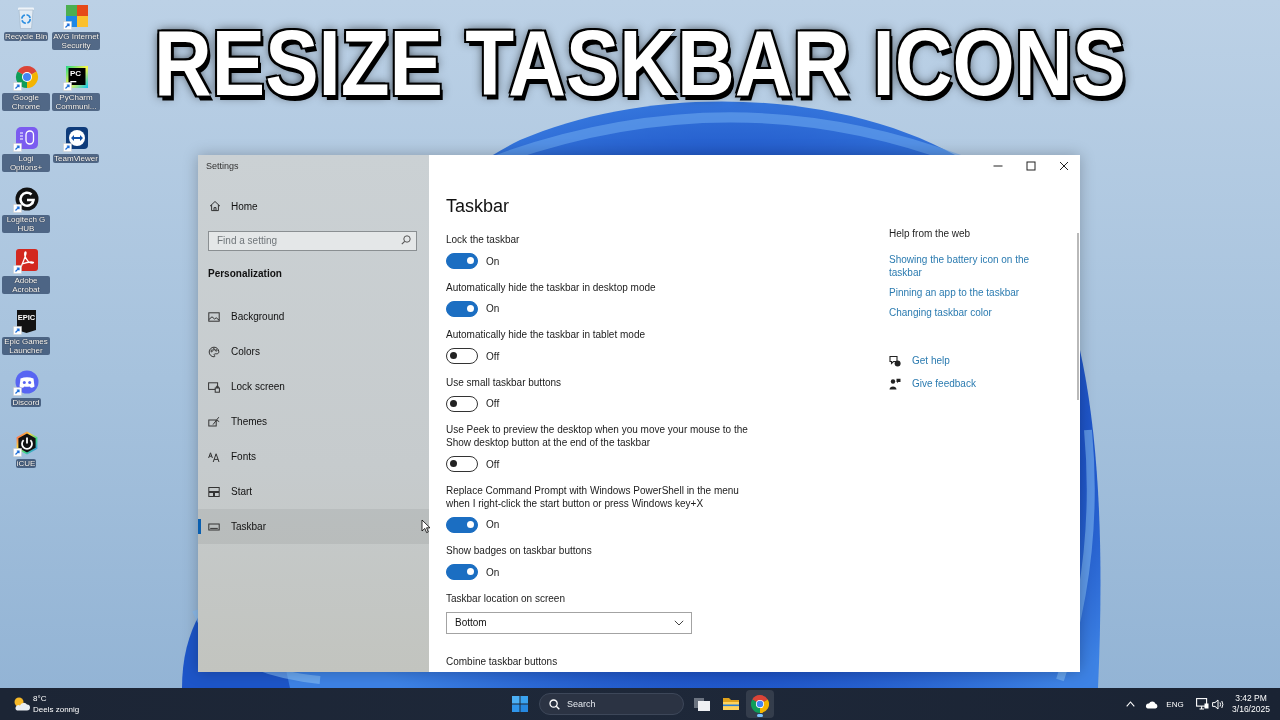 This screenshot has height=720, width=1280. What do you see at coordinates (26, 36) in the screenshot?
I see `shortcut-label: Recycle Bin` at bounding box center [26, 36].